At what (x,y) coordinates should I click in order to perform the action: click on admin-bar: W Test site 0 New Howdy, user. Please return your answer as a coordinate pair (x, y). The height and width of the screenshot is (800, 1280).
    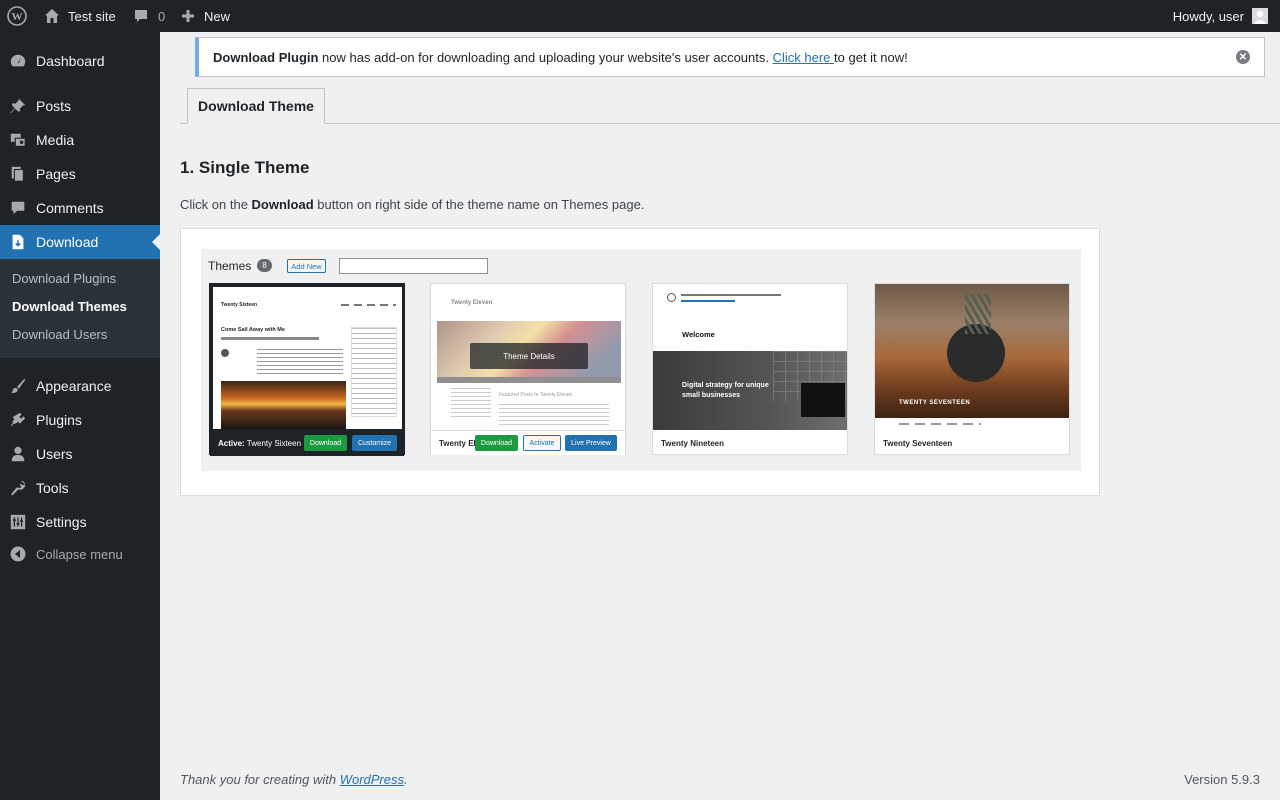
    Looking at the image, I should click on (640, 16).